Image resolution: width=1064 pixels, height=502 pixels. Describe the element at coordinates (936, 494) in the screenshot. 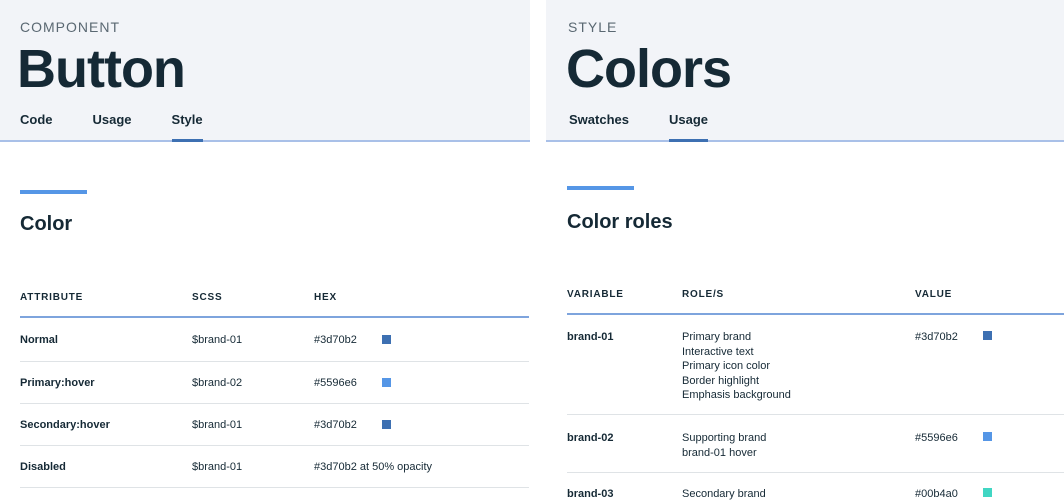

I see `table-cell-value: #00b4a0` at that location.